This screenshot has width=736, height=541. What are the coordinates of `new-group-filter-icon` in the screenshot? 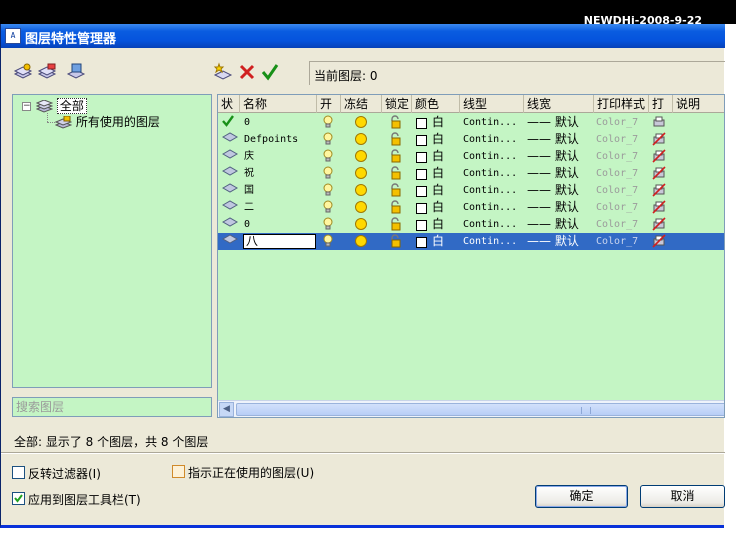 It's located at (47, 72).